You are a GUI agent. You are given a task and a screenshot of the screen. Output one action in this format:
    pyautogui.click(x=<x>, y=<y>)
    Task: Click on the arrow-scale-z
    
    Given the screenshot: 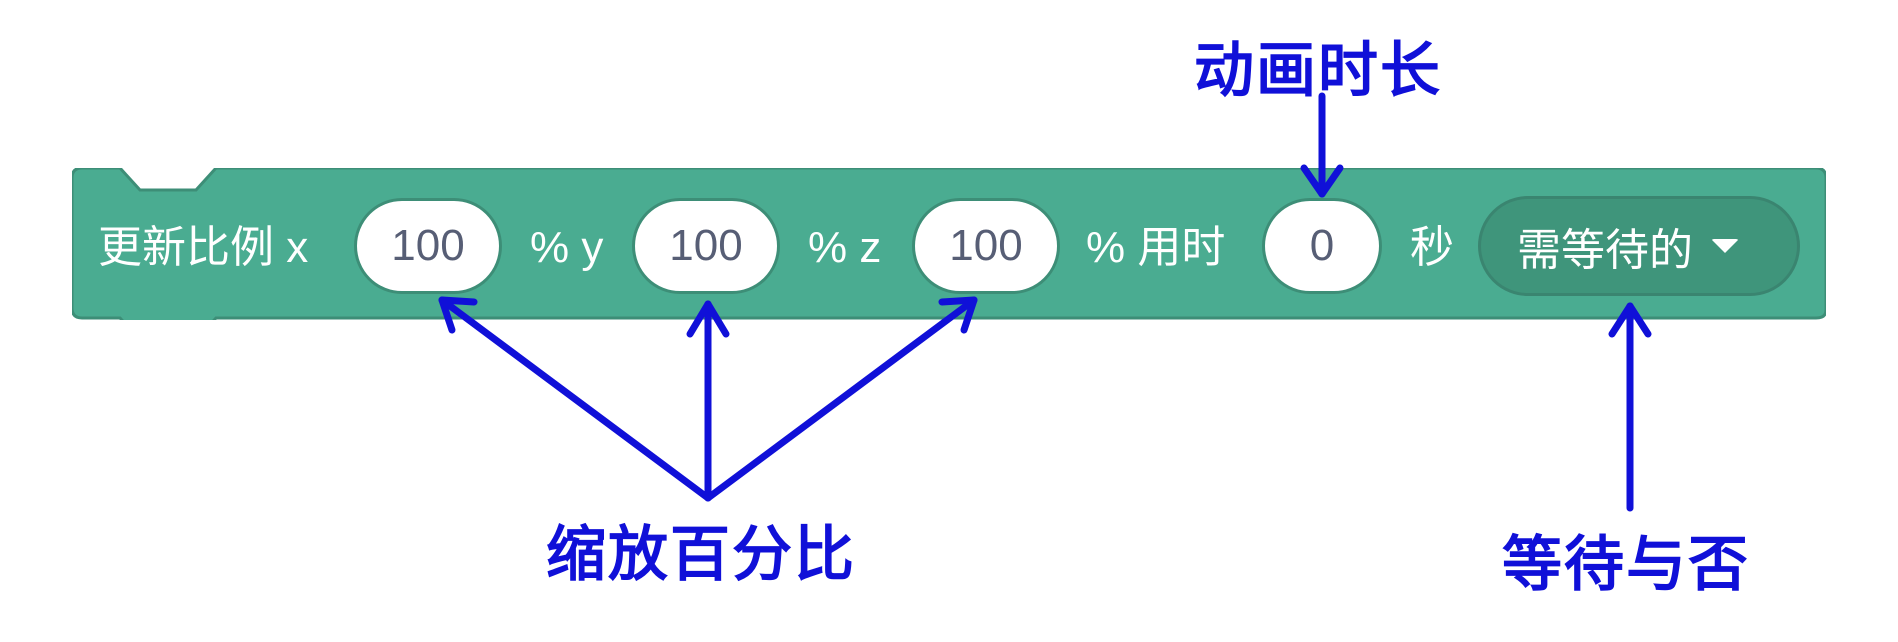 What is the action you would take?
    pyautogui.click(x=841, y=399)
    